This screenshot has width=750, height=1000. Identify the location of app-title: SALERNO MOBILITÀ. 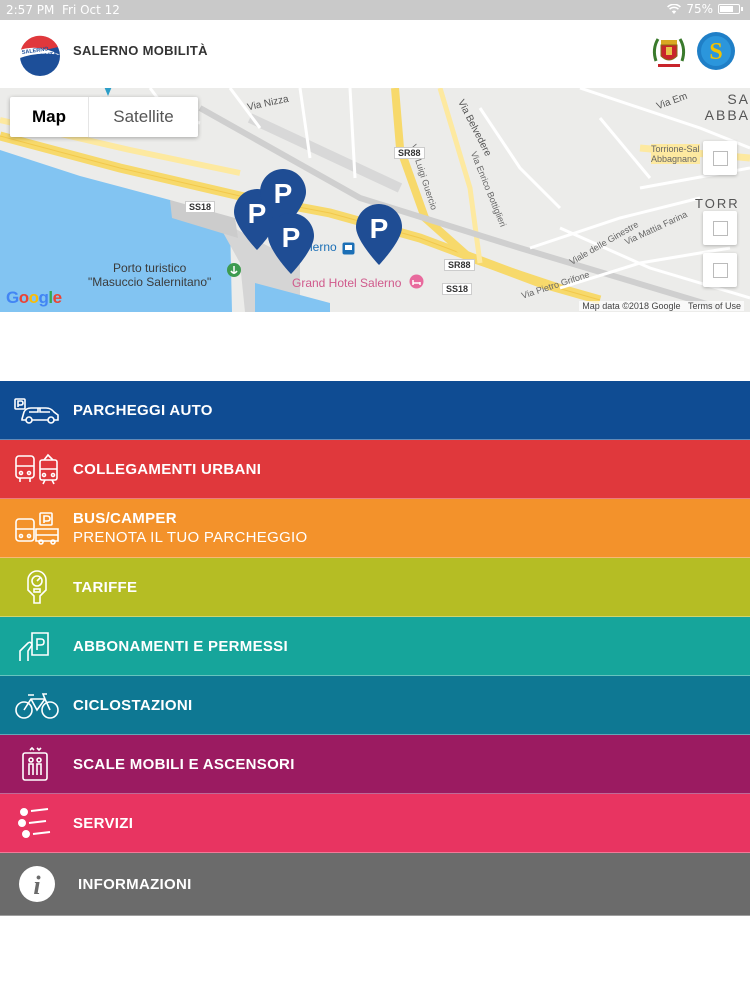
(140, 50).